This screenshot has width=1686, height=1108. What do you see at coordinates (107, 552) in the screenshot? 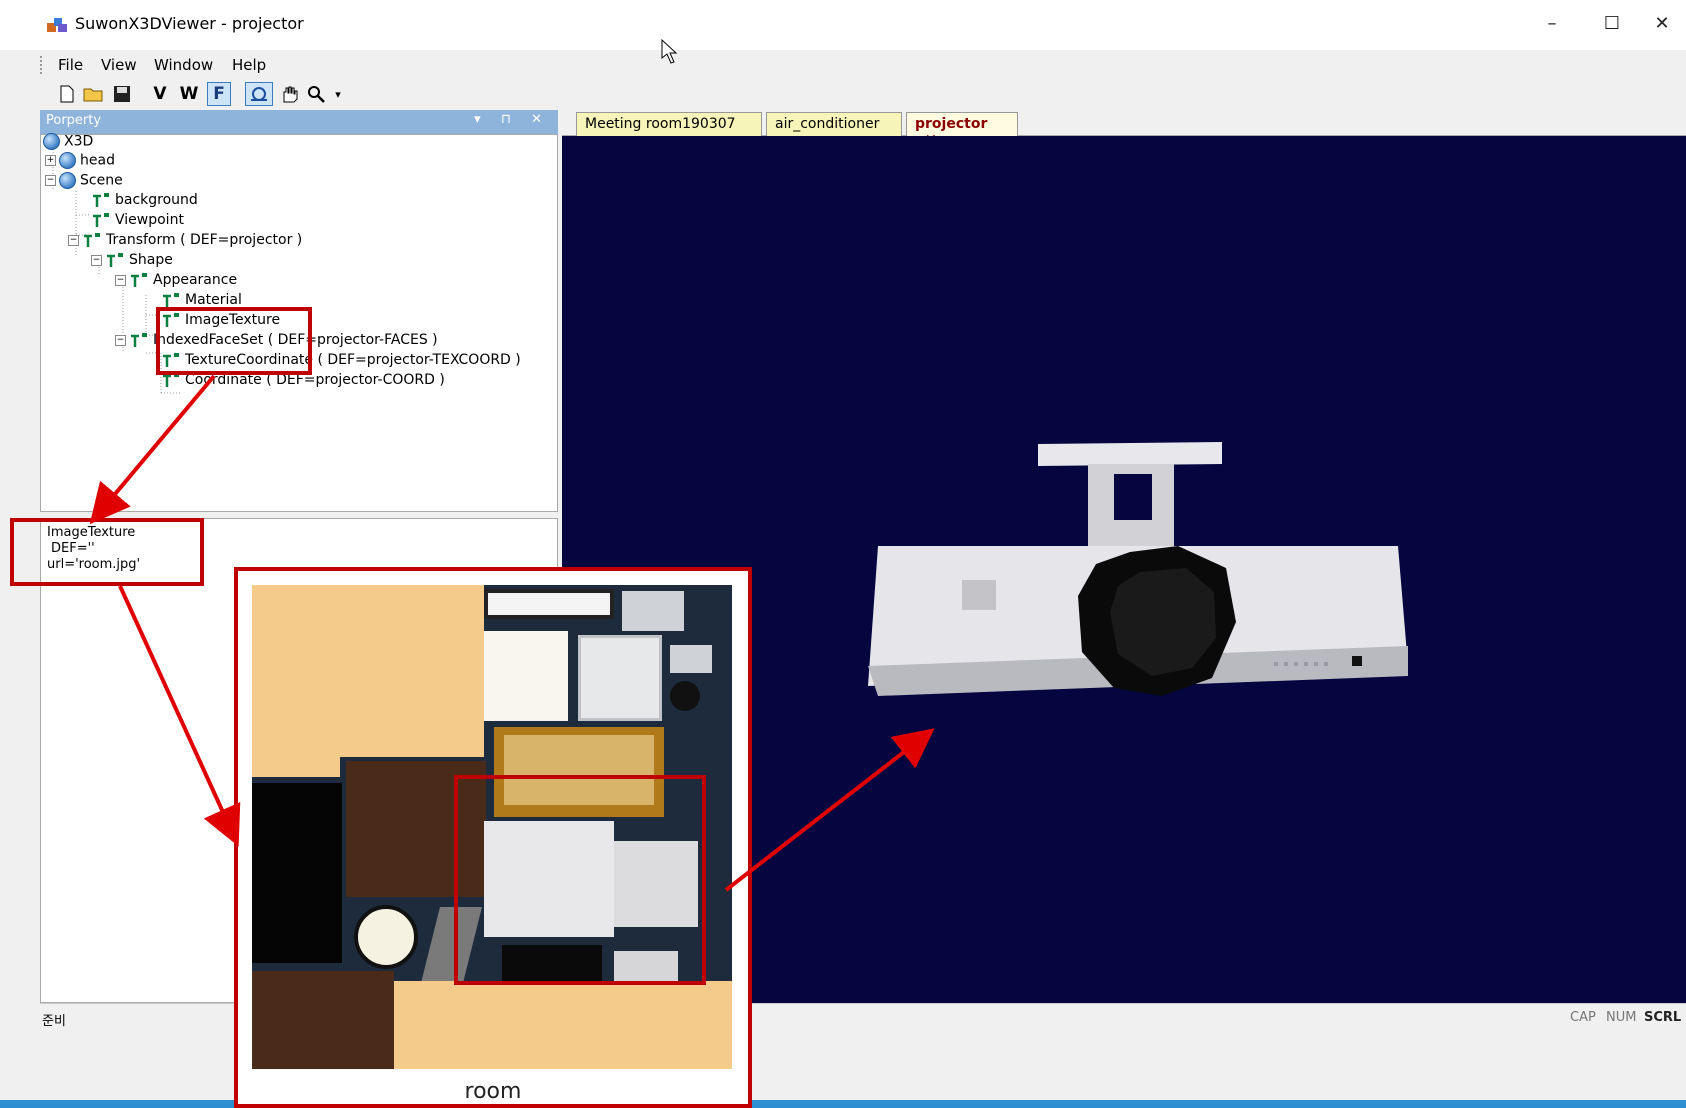
I see `annotation-box-properties` at bounding box center [107, 552].